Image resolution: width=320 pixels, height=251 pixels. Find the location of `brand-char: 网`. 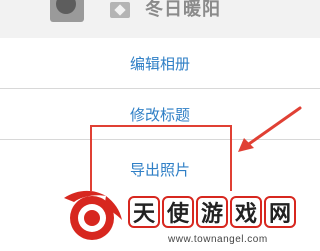

brand-char: 网 is located at coordinates (280, 212).